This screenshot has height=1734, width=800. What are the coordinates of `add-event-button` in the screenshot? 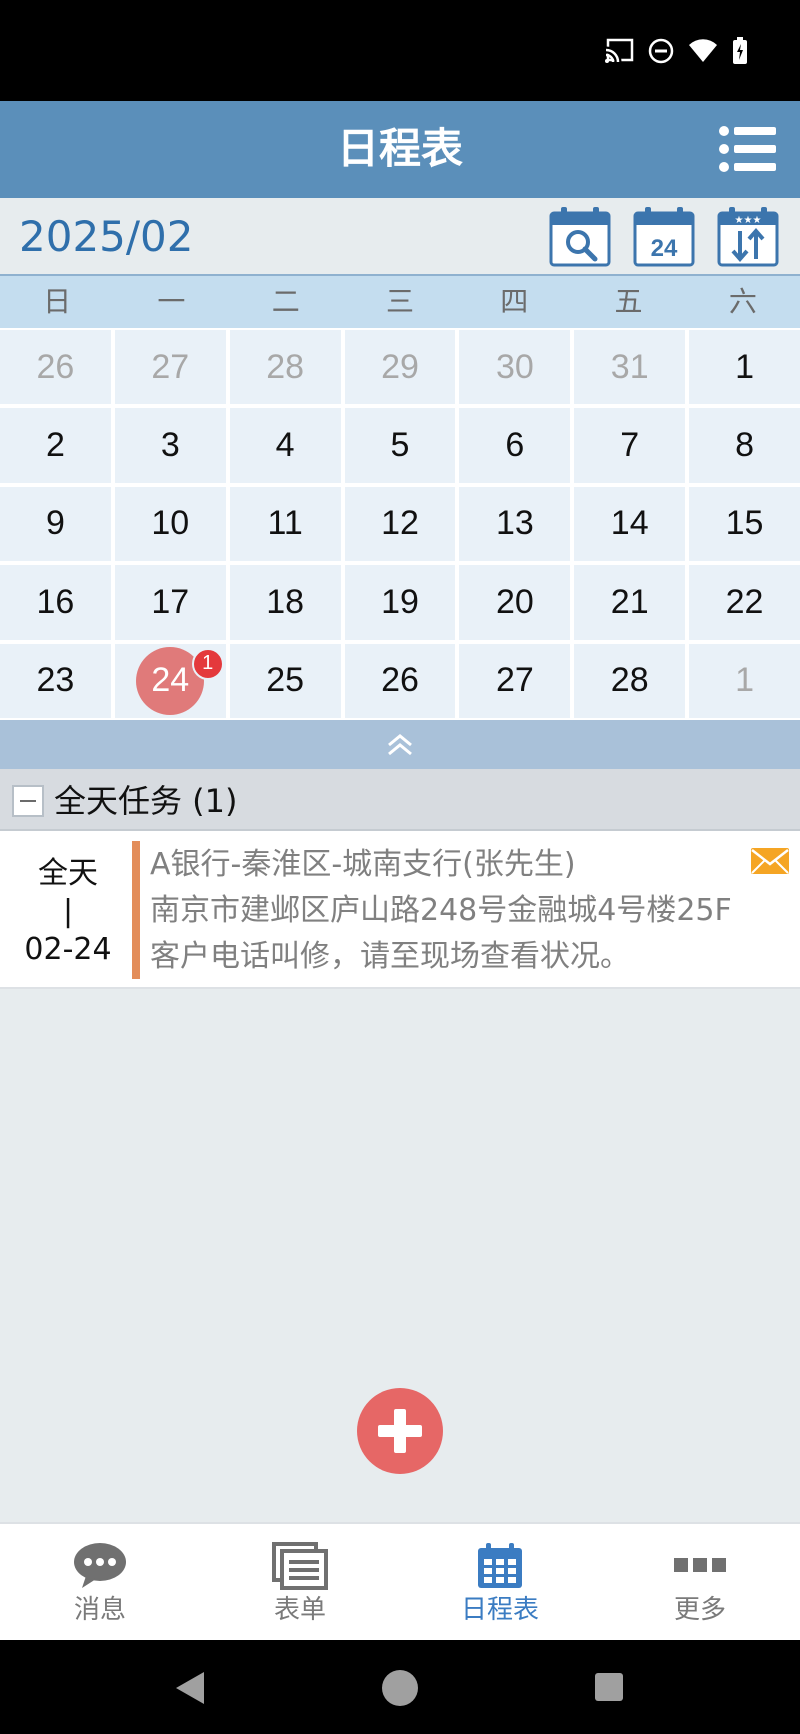 It's located at (400, 1431).